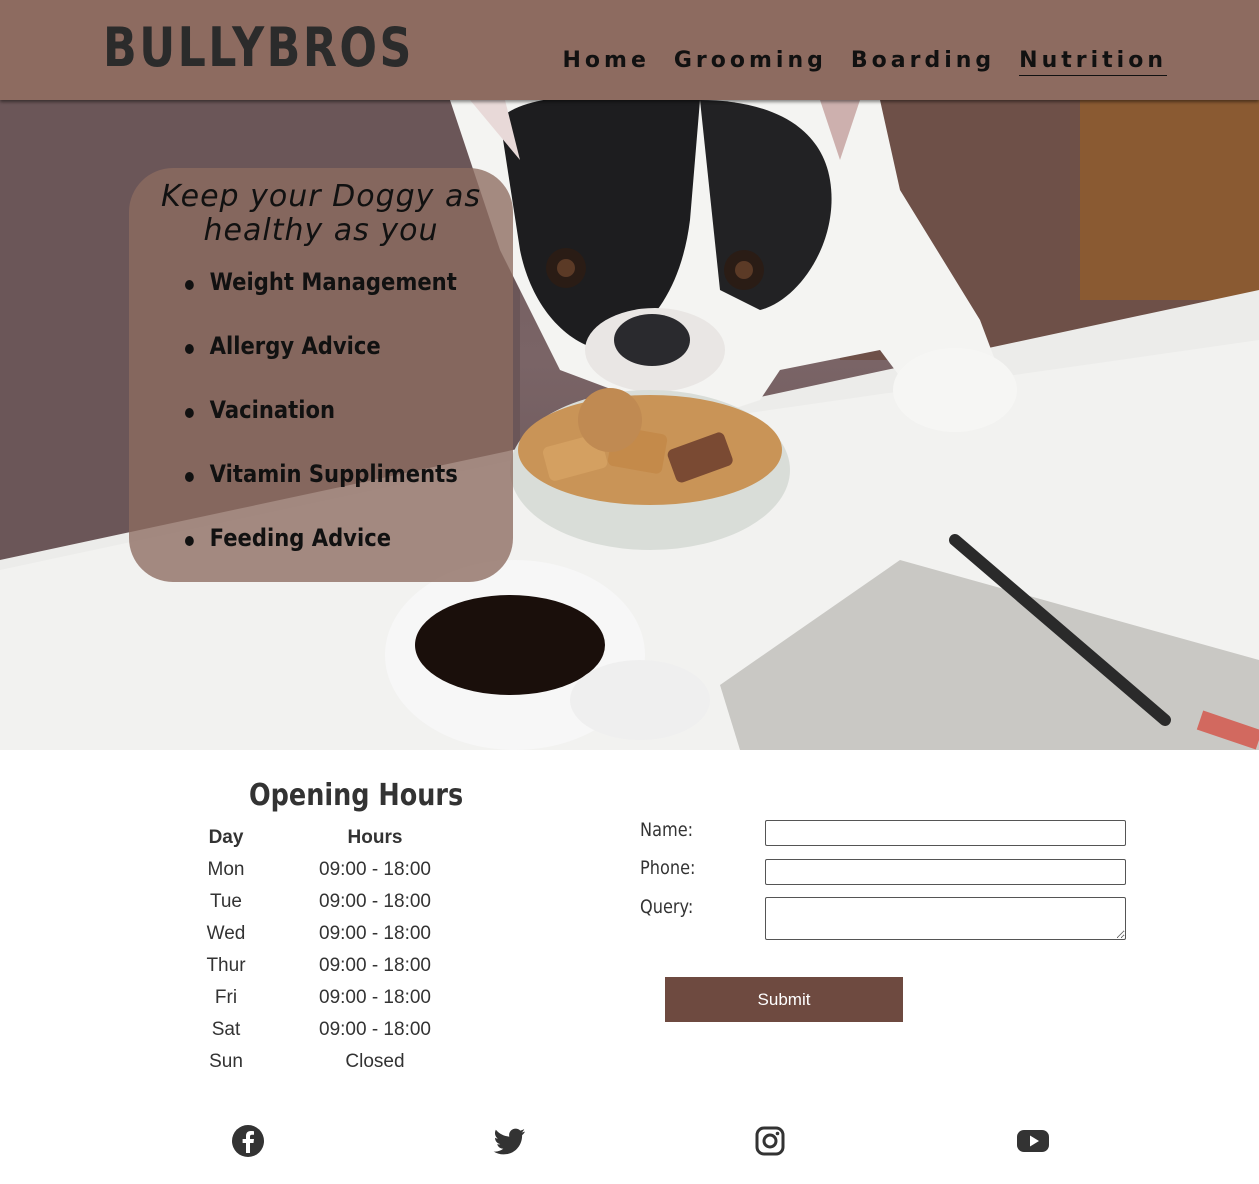 The width and height of the screenshot is (1259, 1184). What do you see at coordinates (321, 364) in the screenshot?
I see `list-item: Allergy Advice` at bounding box center [321, 364].